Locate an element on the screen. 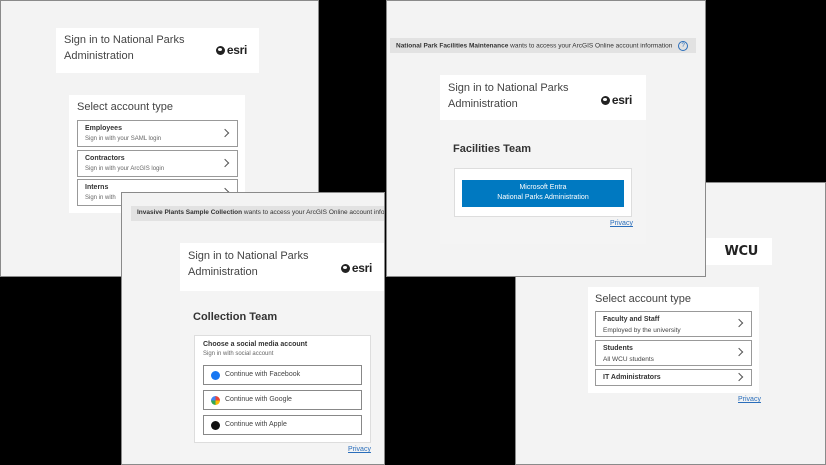  team-heading: Collection Team is located at coordinates (235, 317).